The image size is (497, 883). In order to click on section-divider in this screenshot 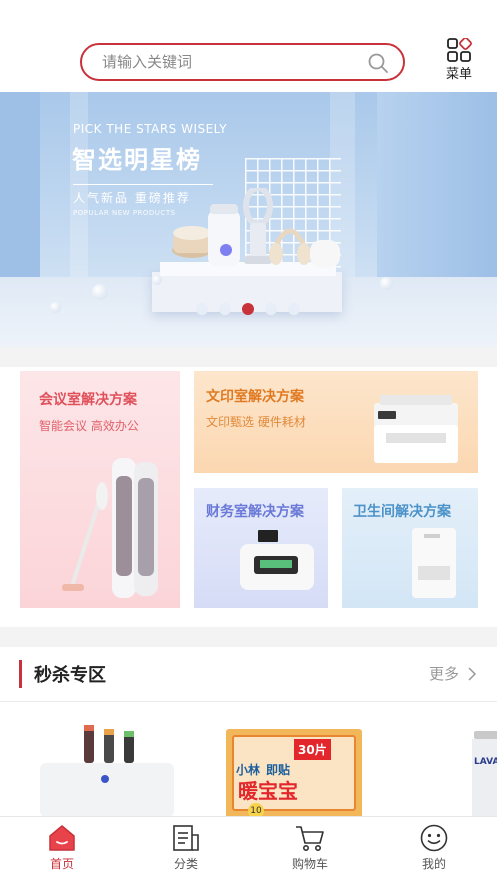, I will do `click(248, 701)`.